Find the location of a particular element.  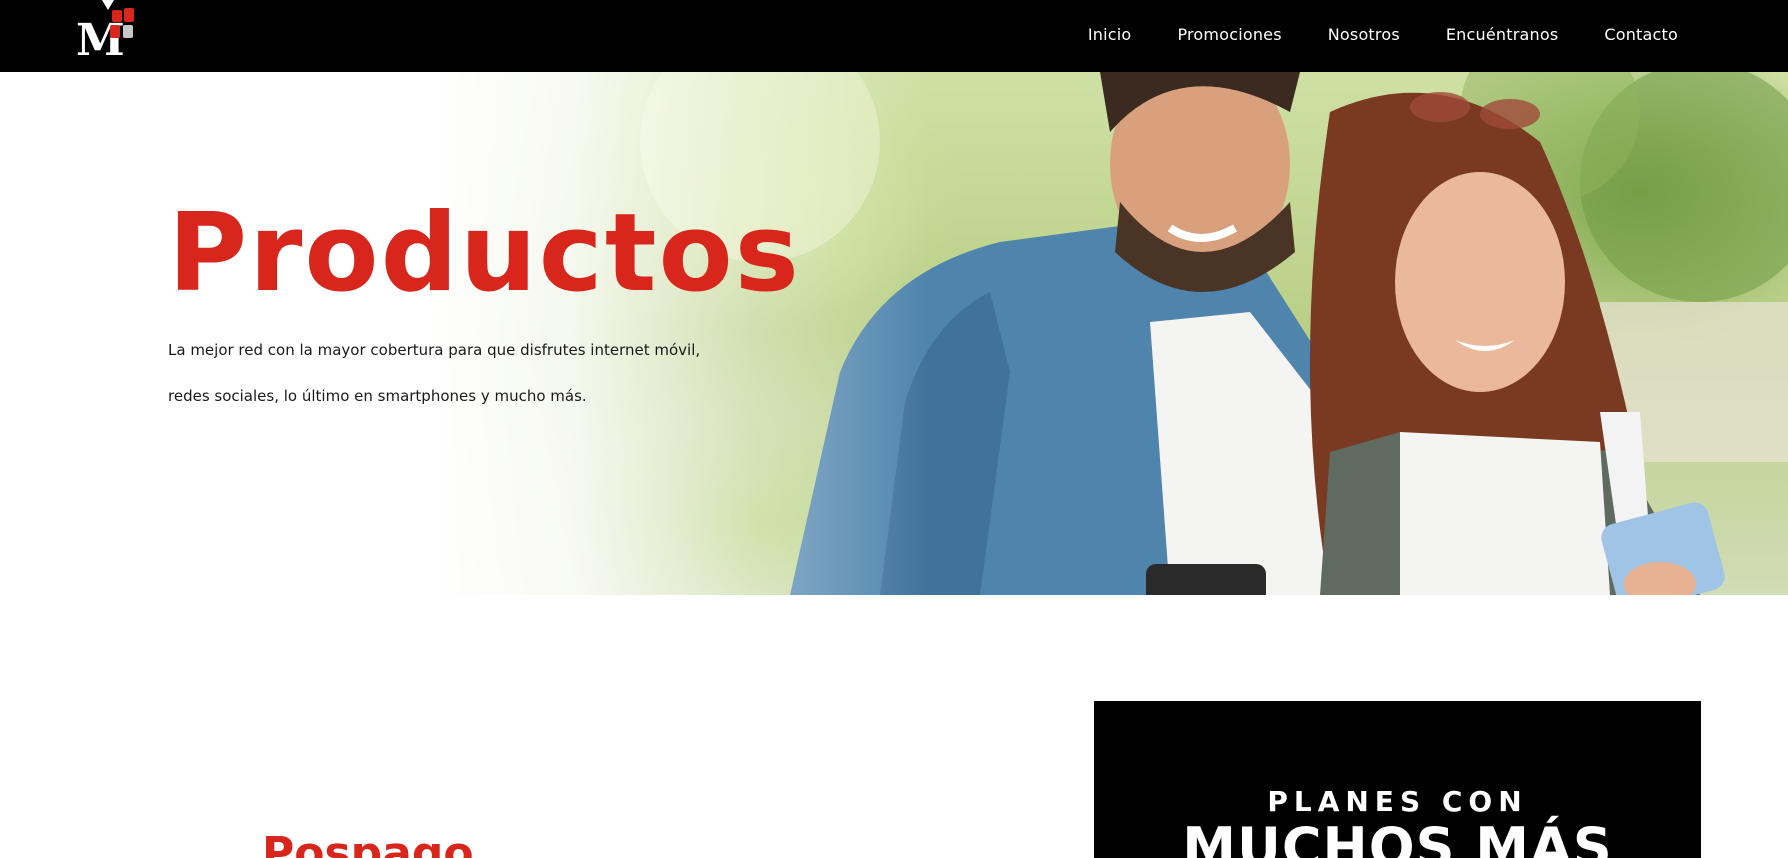

promo-banner: PLANES CON MUCHOS MÁS is located at coordinates (1397, 779).